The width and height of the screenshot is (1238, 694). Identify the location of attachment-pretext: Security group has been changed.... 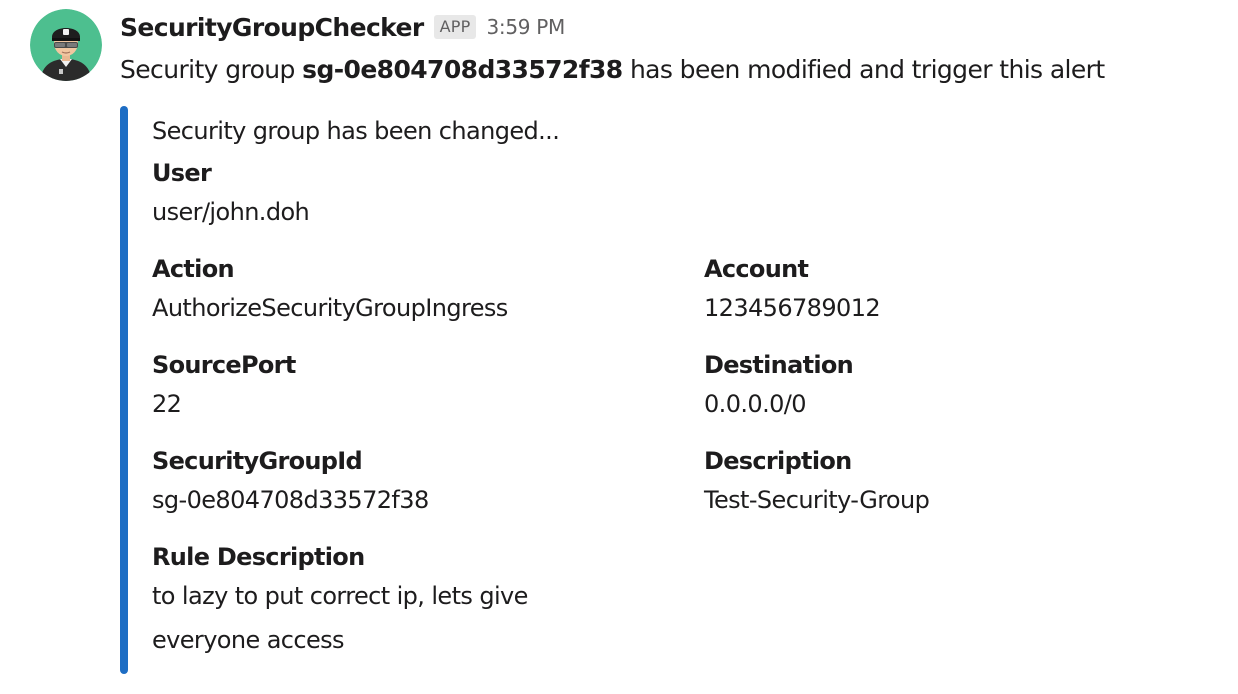
(356, 131).